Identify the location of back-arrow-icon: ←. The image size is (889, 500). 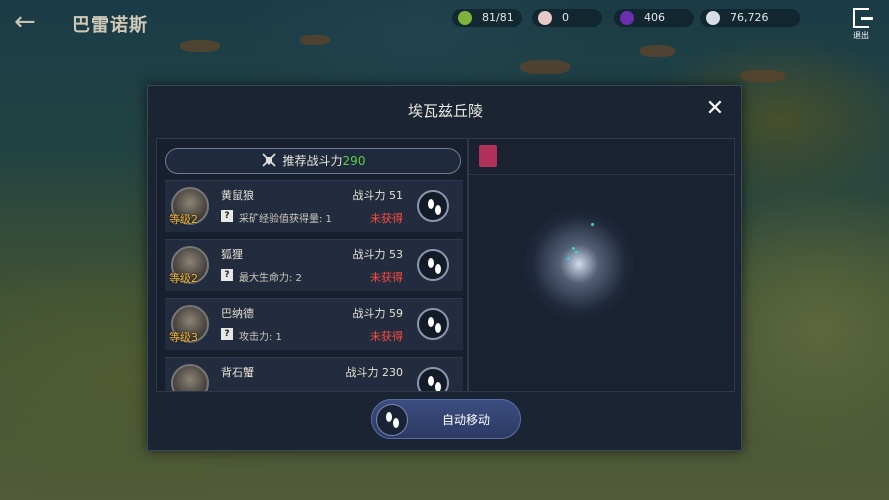
(31, 22).